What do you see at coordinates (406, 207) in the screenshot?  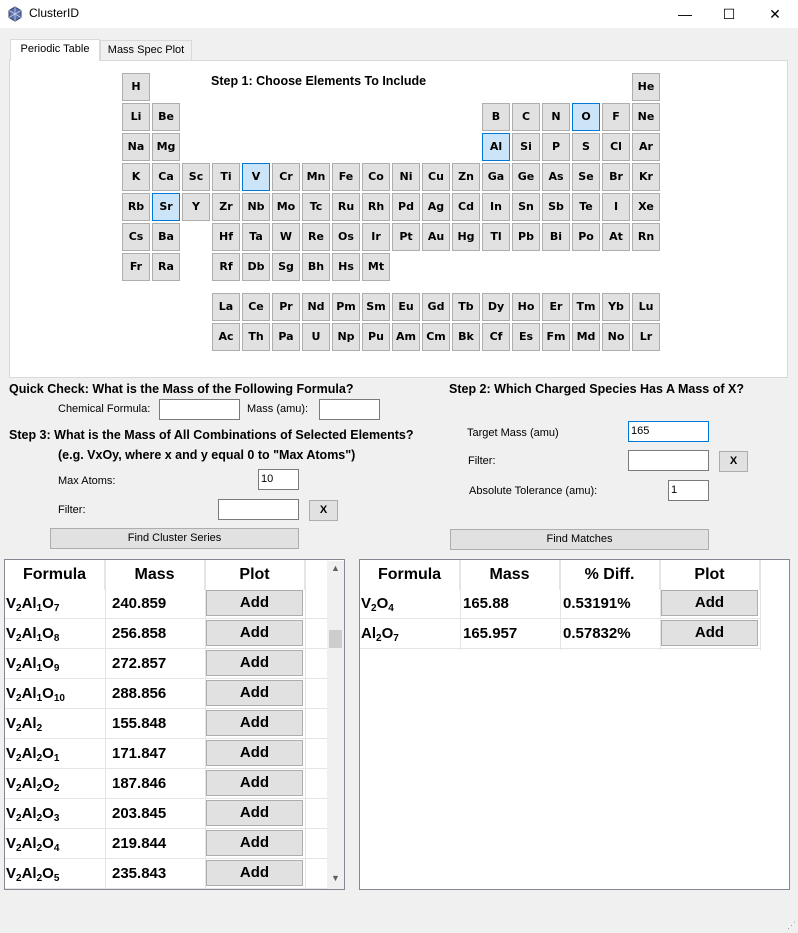 I see `element-button-pd: Pd` at bounding box center [406, 207].